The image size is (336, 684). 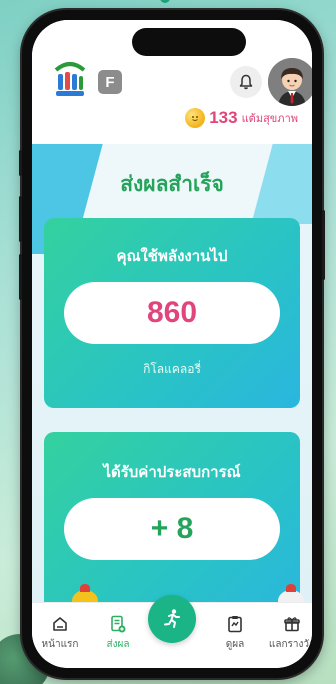 I want to click on tab-view-result-label: ดูผล, so click(x=235, y=644).